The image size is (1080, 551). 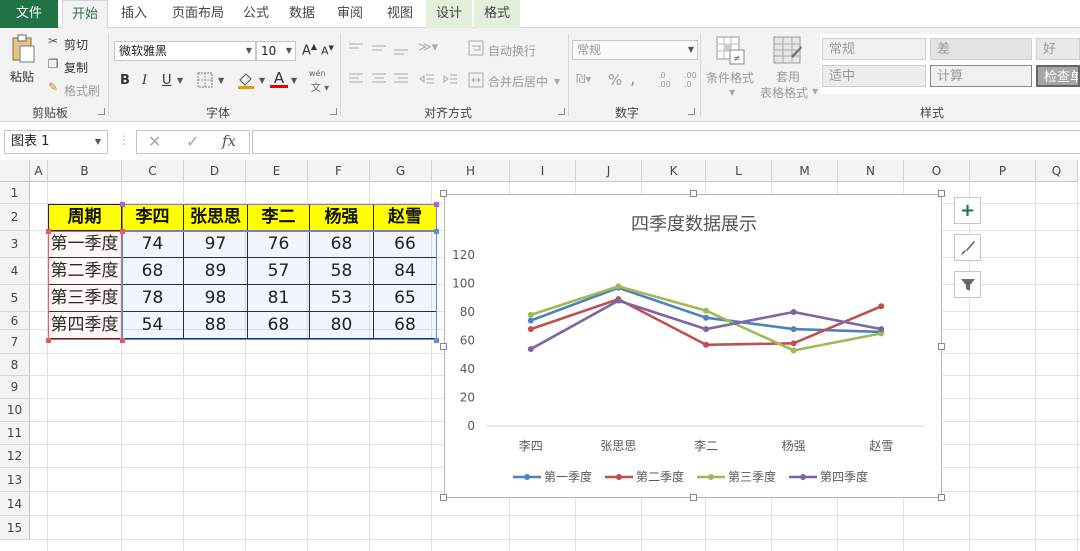 I want to click on column-header-F: F, so click(x=339, y=171).